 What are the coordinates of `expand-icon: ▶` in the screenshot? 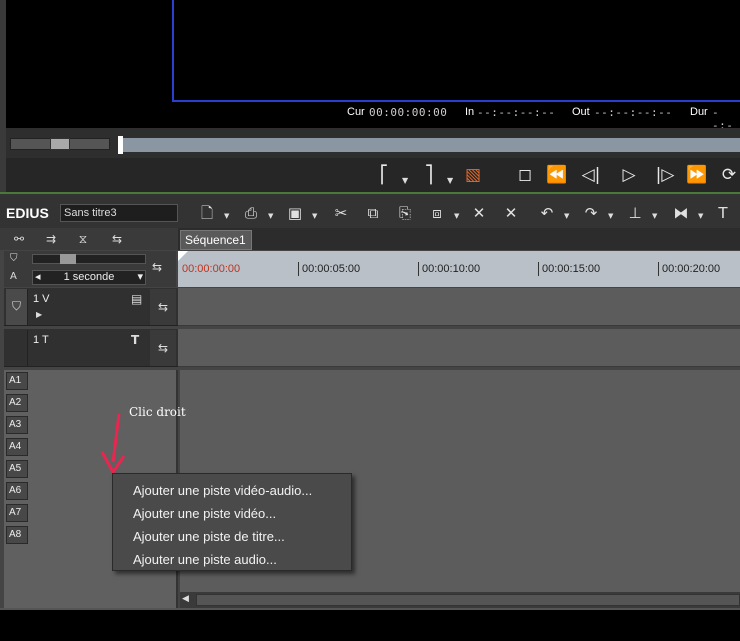 It's located at (39, 314).